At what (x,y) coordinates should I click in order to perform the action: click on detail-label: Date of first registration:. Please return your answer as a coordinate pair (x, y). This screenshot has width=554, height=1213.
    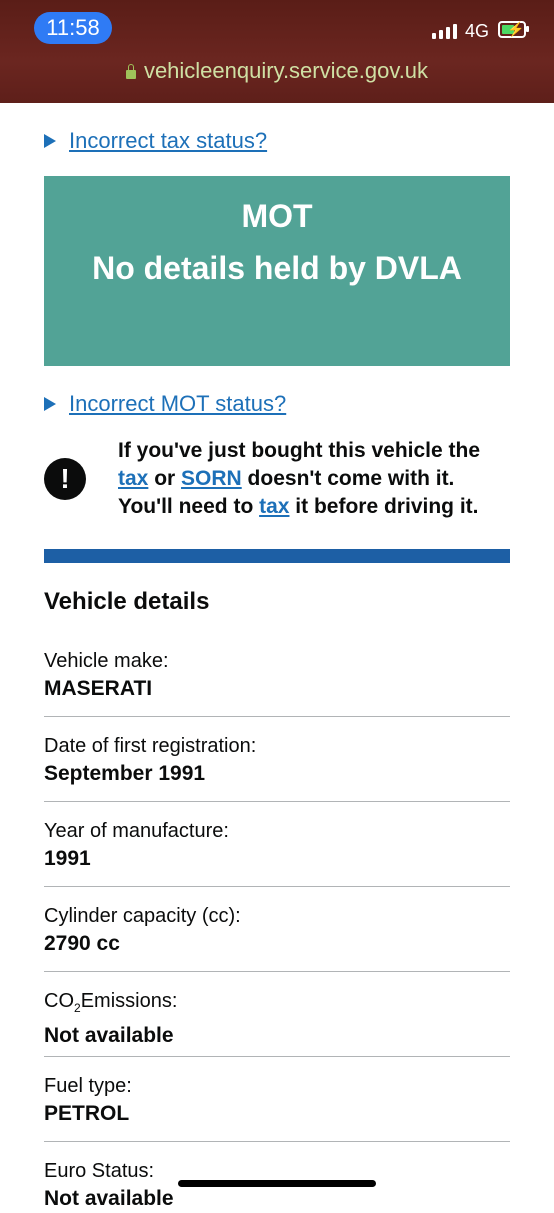
    Looking at the image, I should click on (150, 746).